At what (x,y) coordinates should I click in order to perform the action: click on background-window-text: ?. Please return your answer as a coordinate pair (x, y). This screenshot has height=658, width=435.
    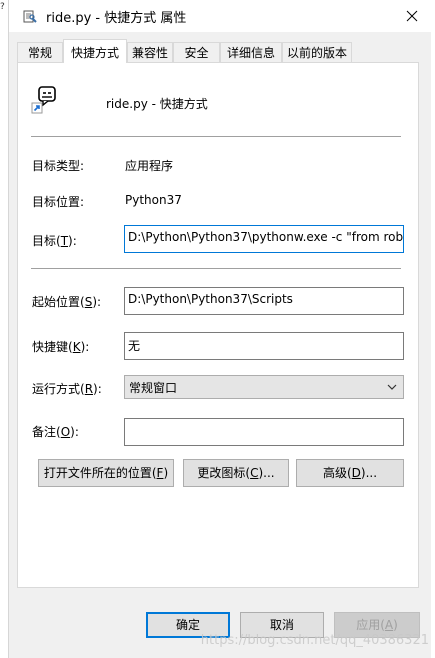
    Looking at the image, I should click on (2, 7).